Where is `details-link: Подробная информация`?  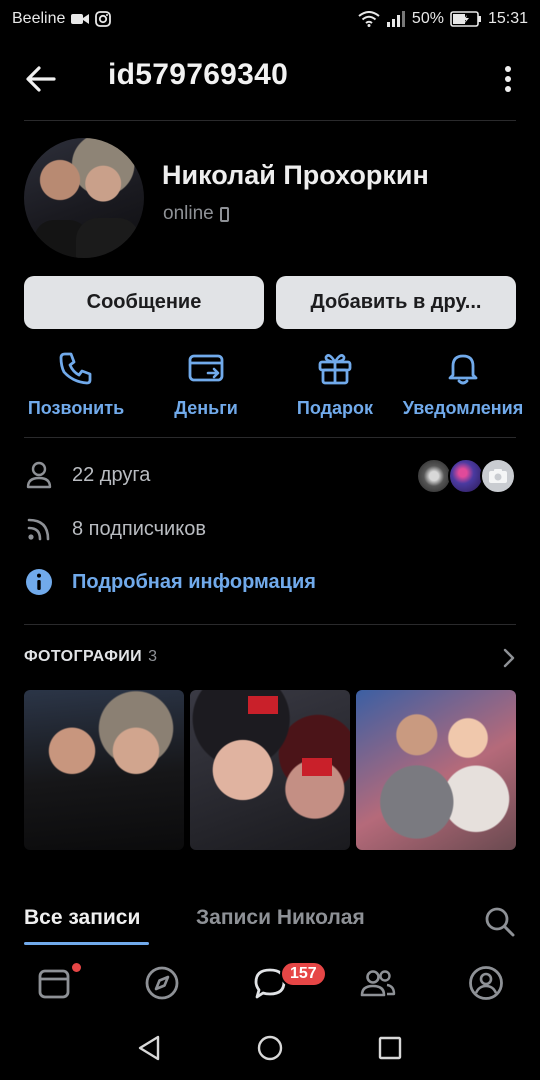 details-link: Подробная информация is located at coordinates (194, 581).